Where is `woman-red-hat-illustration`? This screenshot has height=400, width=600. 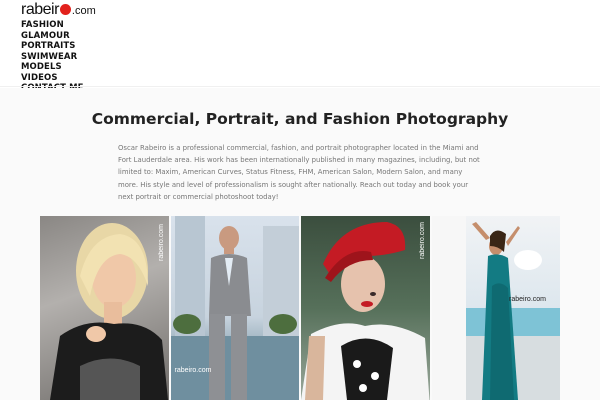 woman-red-hat-illustration is located at coordinates (365, 311).